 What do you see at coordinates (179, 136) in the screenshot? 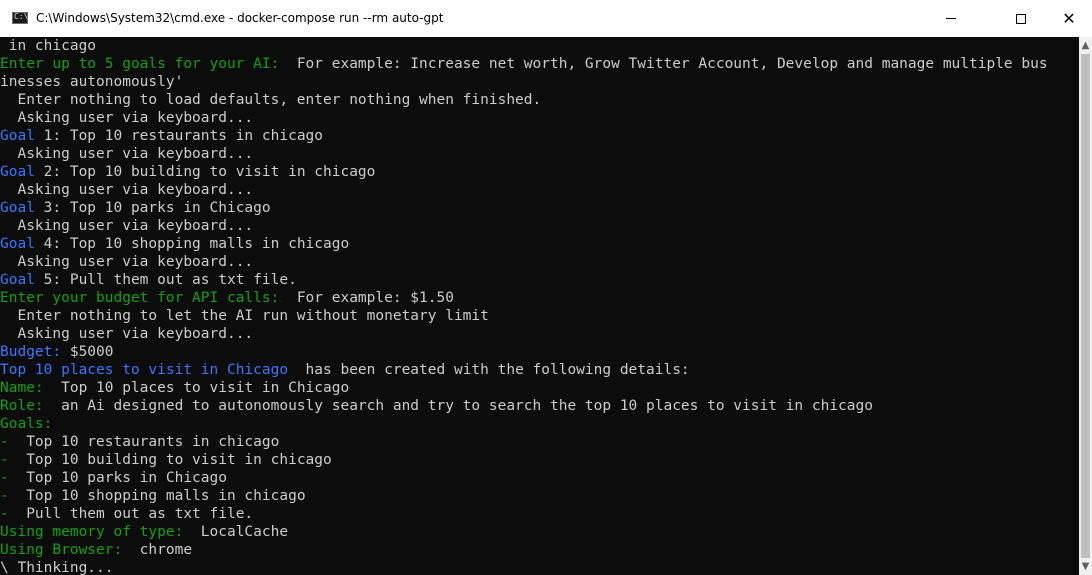
I see `console-text-segment: 1: Top 10 restaurants in chicago` at bounding box center [179, 136].